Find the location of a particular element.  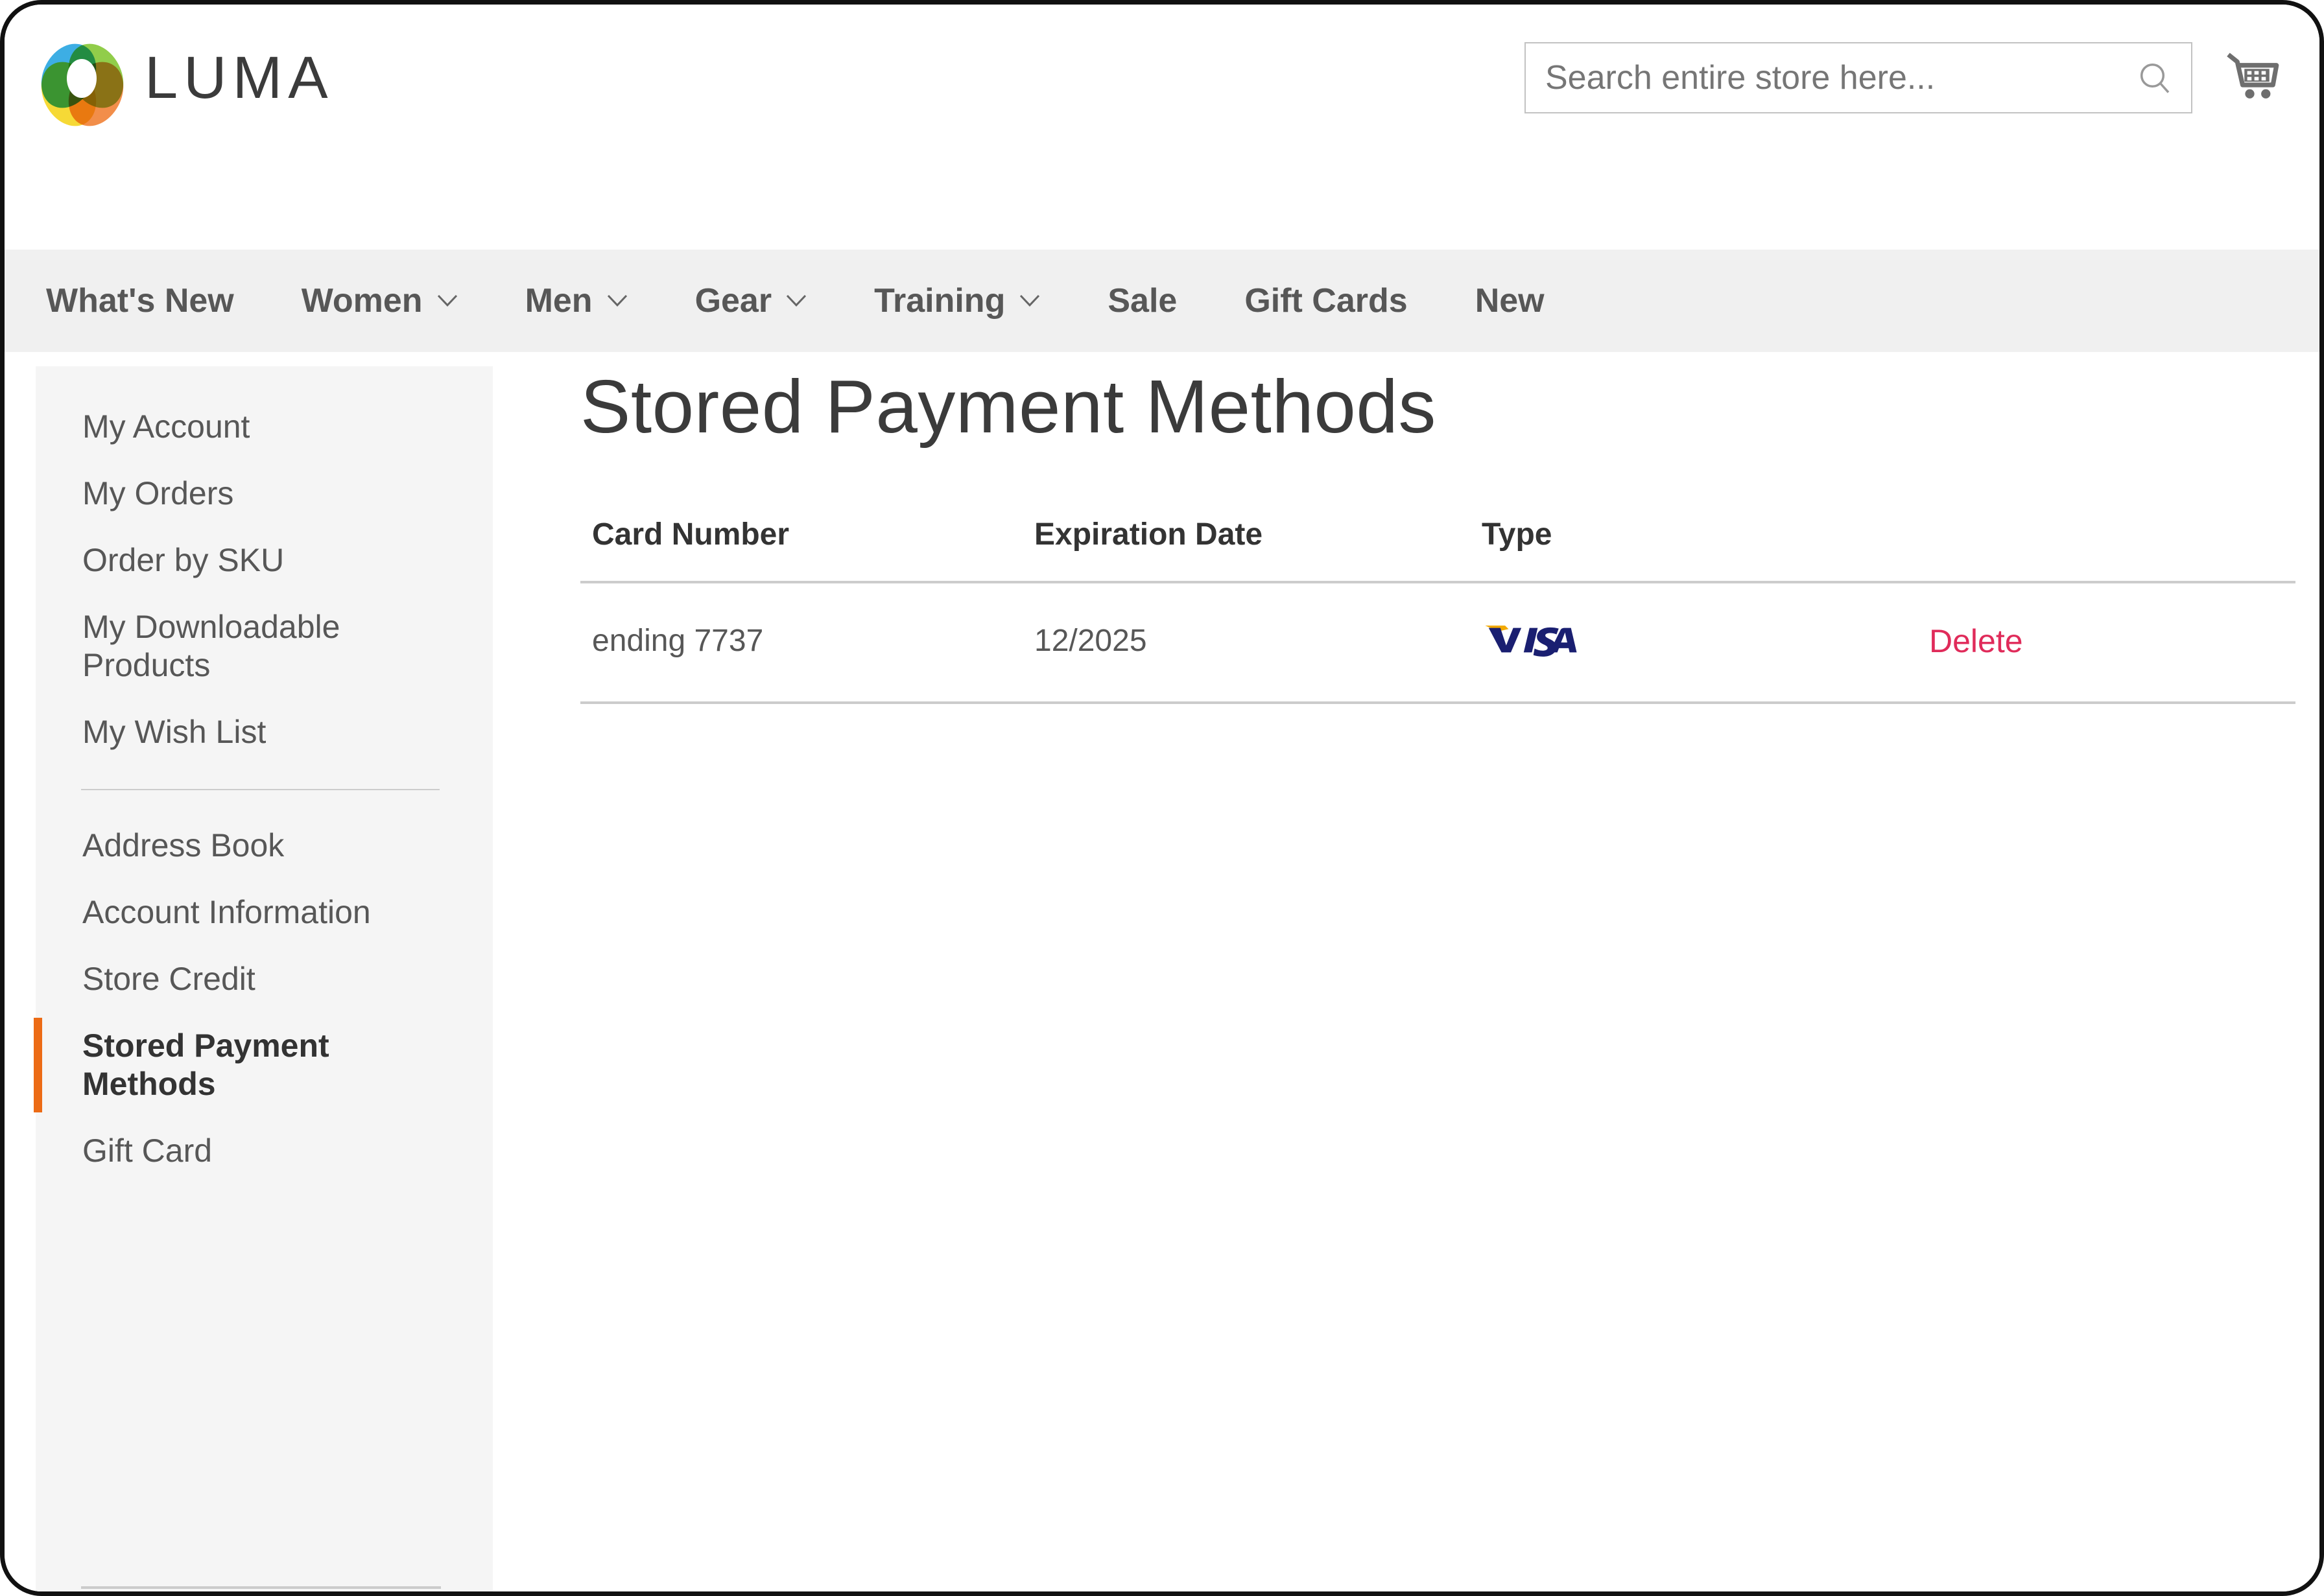

nav-item-men: Men is located at coordinates (576, 301).